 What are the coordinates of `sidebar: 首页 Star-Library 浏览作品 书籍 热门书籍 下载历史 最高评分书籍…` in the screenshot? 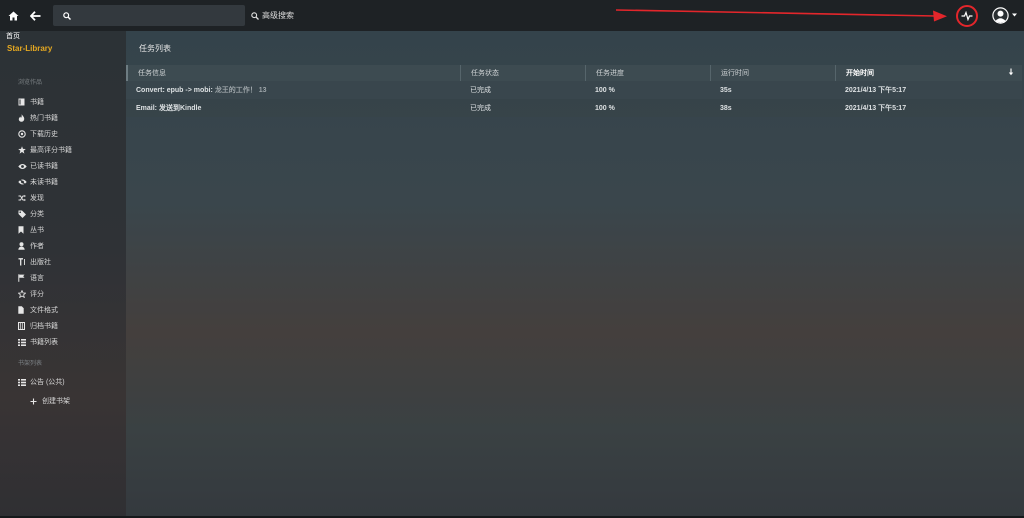 It's located at (63, 274).